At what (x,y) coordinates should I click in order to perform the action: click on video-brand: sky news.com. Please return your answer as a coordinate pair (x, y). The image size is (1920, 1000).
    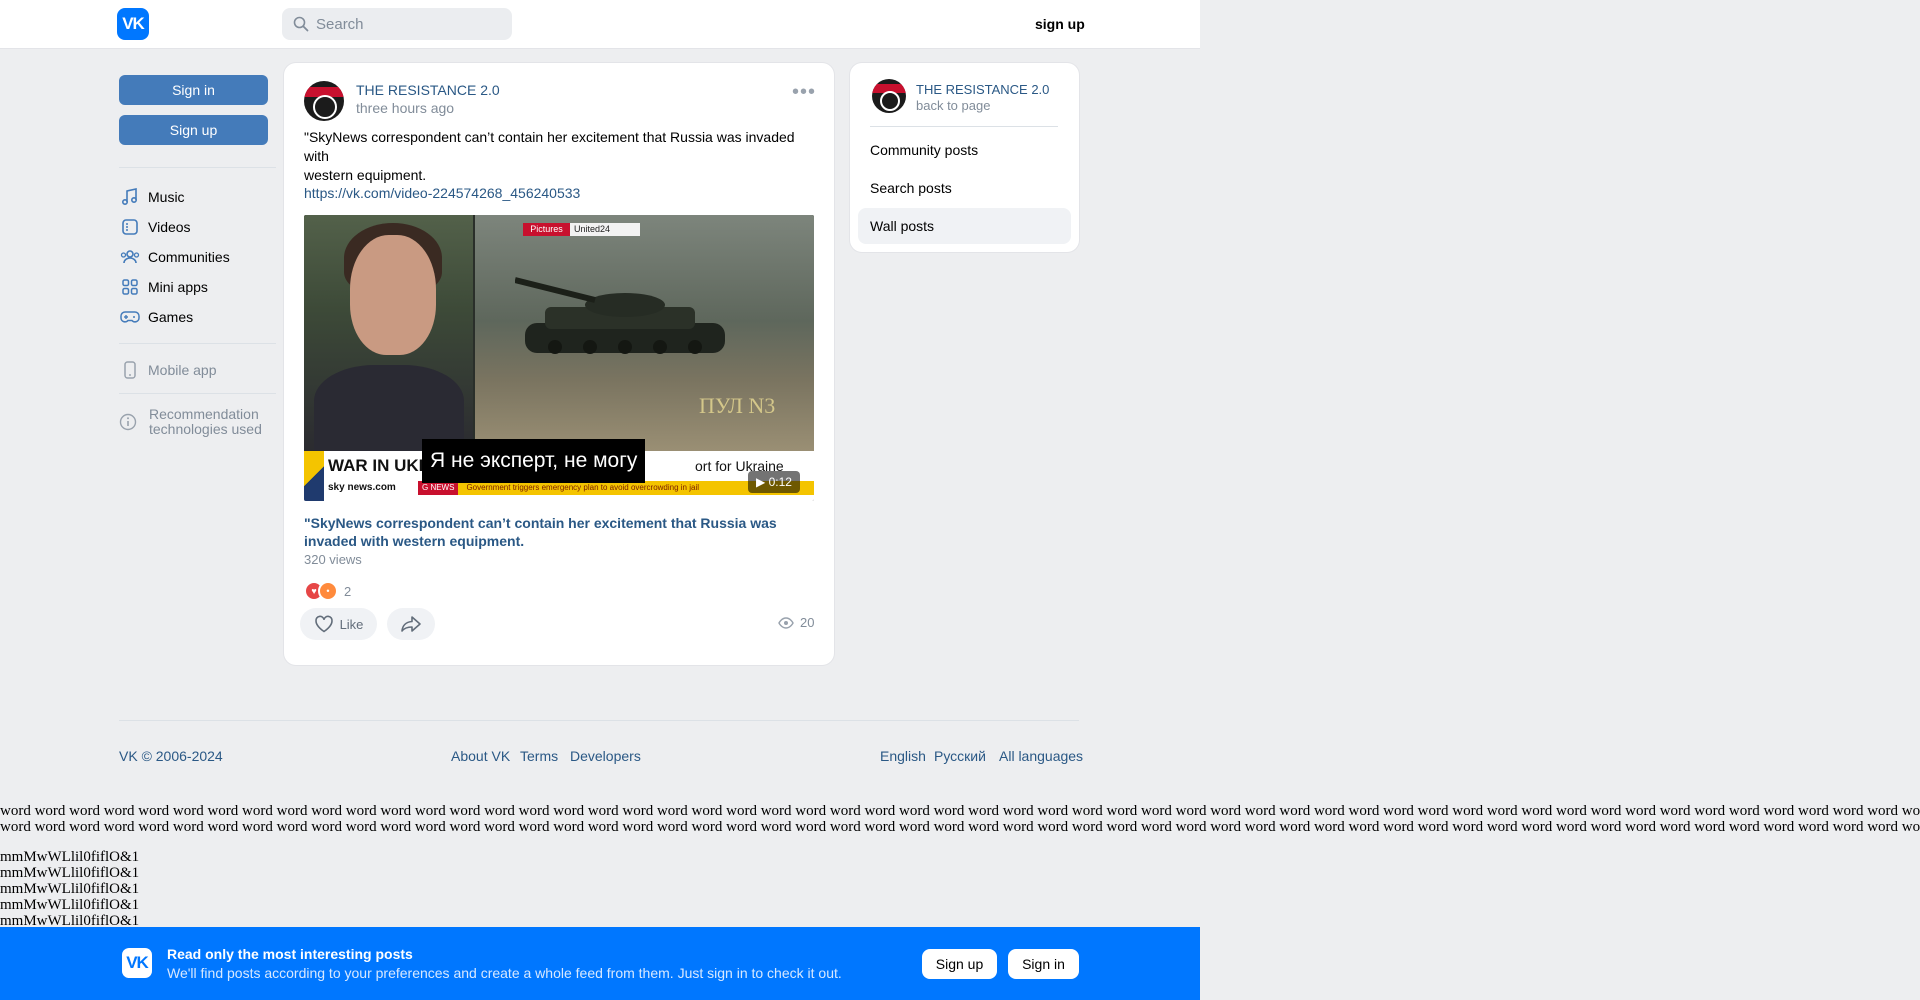
    Looking at the image, I should click on (362, 487).